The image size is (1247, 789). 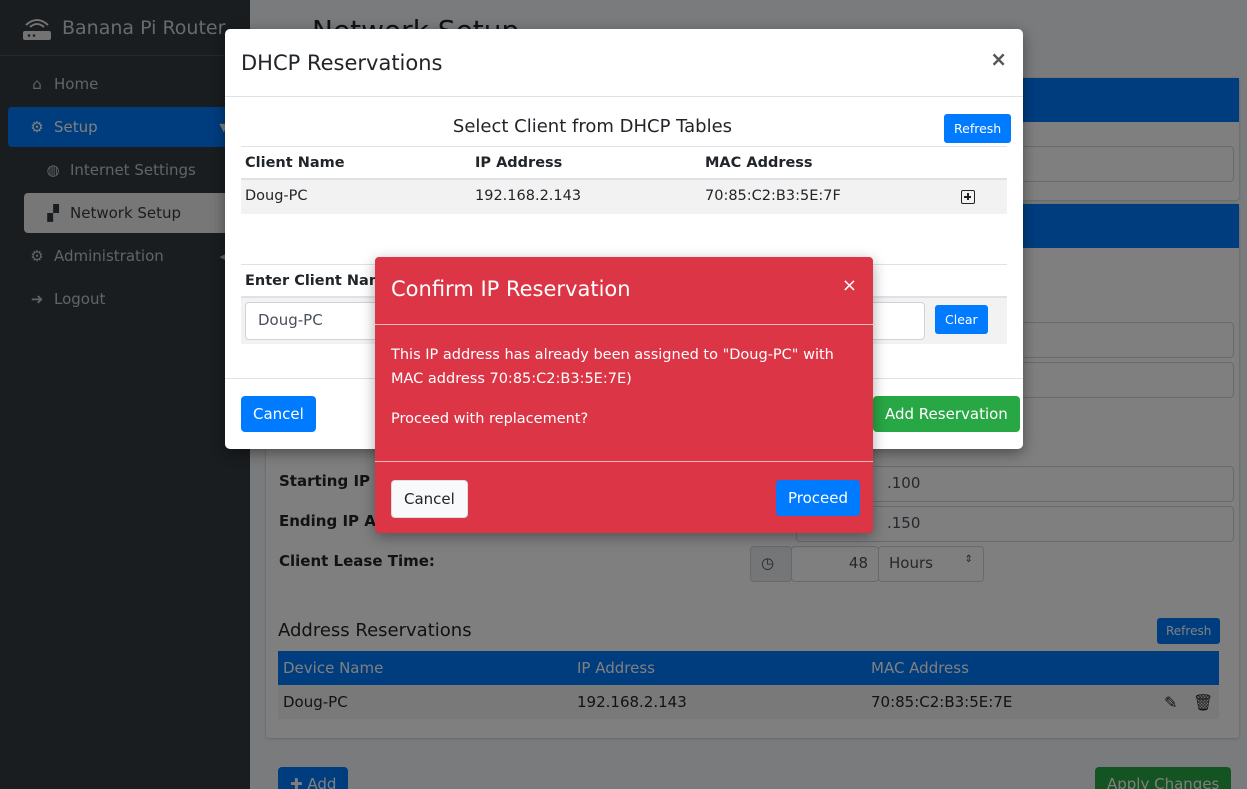 I want to click on modal-title: DHCP Reservations, so click(x=342, y=62).